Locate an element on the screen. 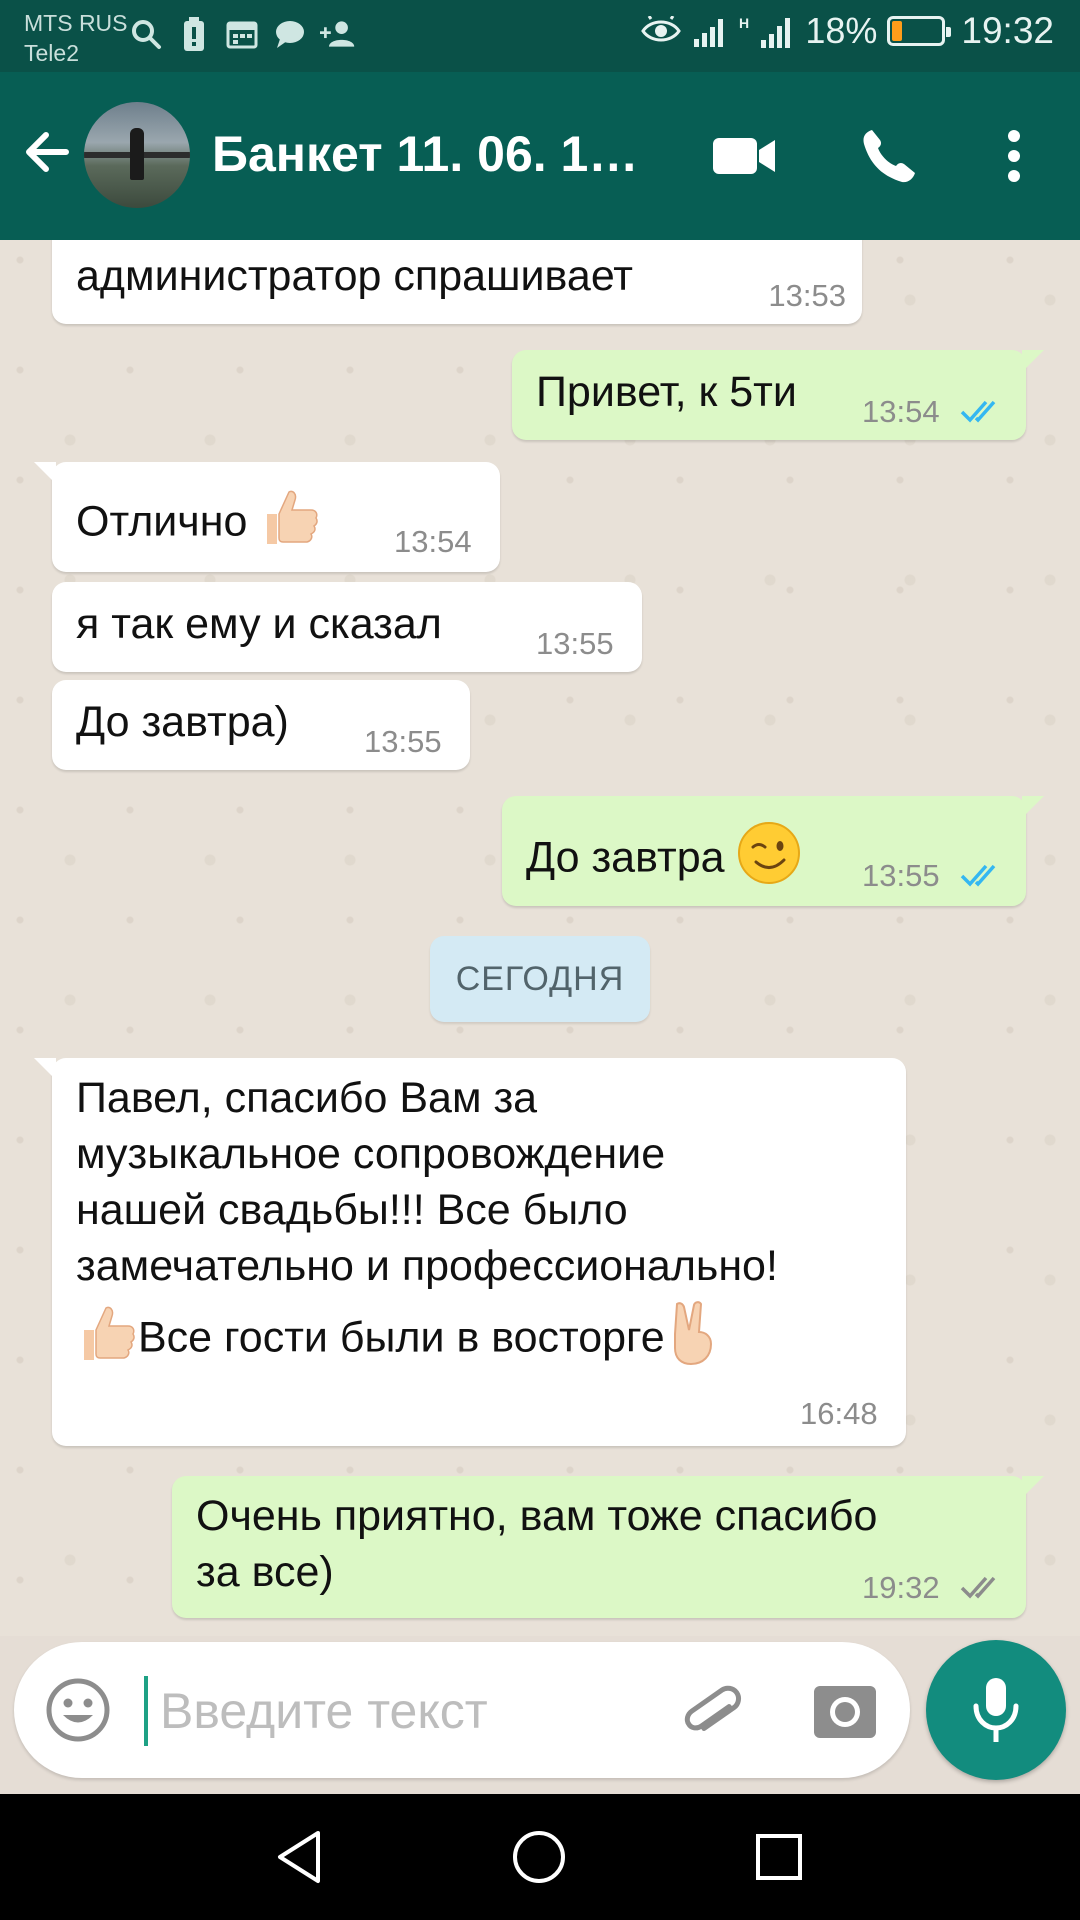 Image resolution: width=1080 pixels, height=1920 pixels. message-outgoing: До завтра 13:55 is located at coordinates (773, 851).